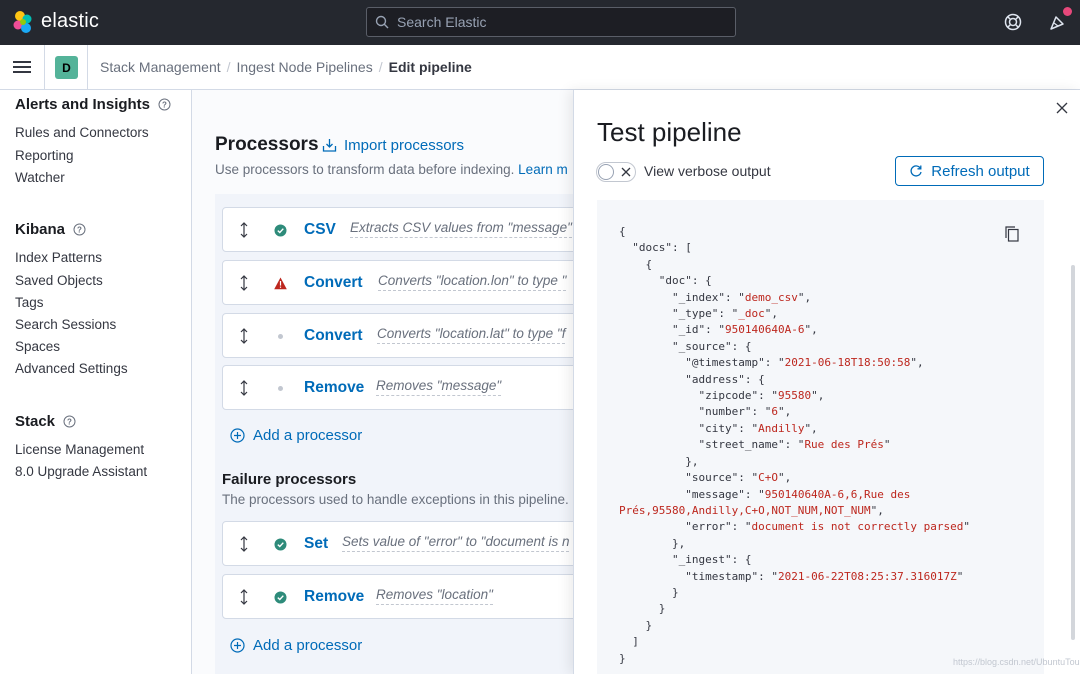 This screenshot has height=674, width=1080. I want to click on sidebar-item-saved-objects: Saved Objects, so click(59, 280).